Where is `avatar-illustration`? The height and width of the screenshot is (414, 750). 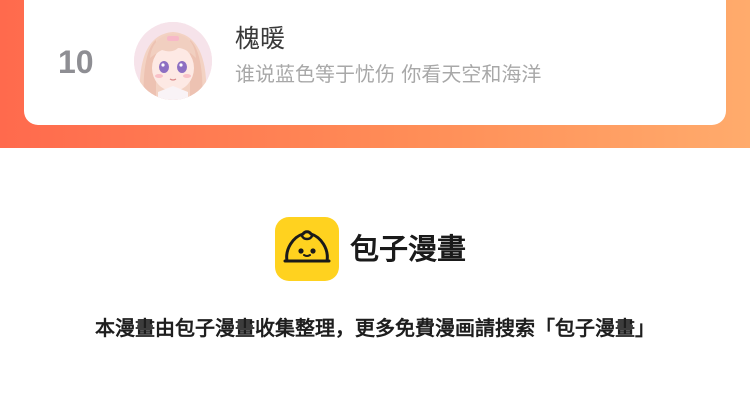
avatar-illustration is located at coordinates (173, 61).